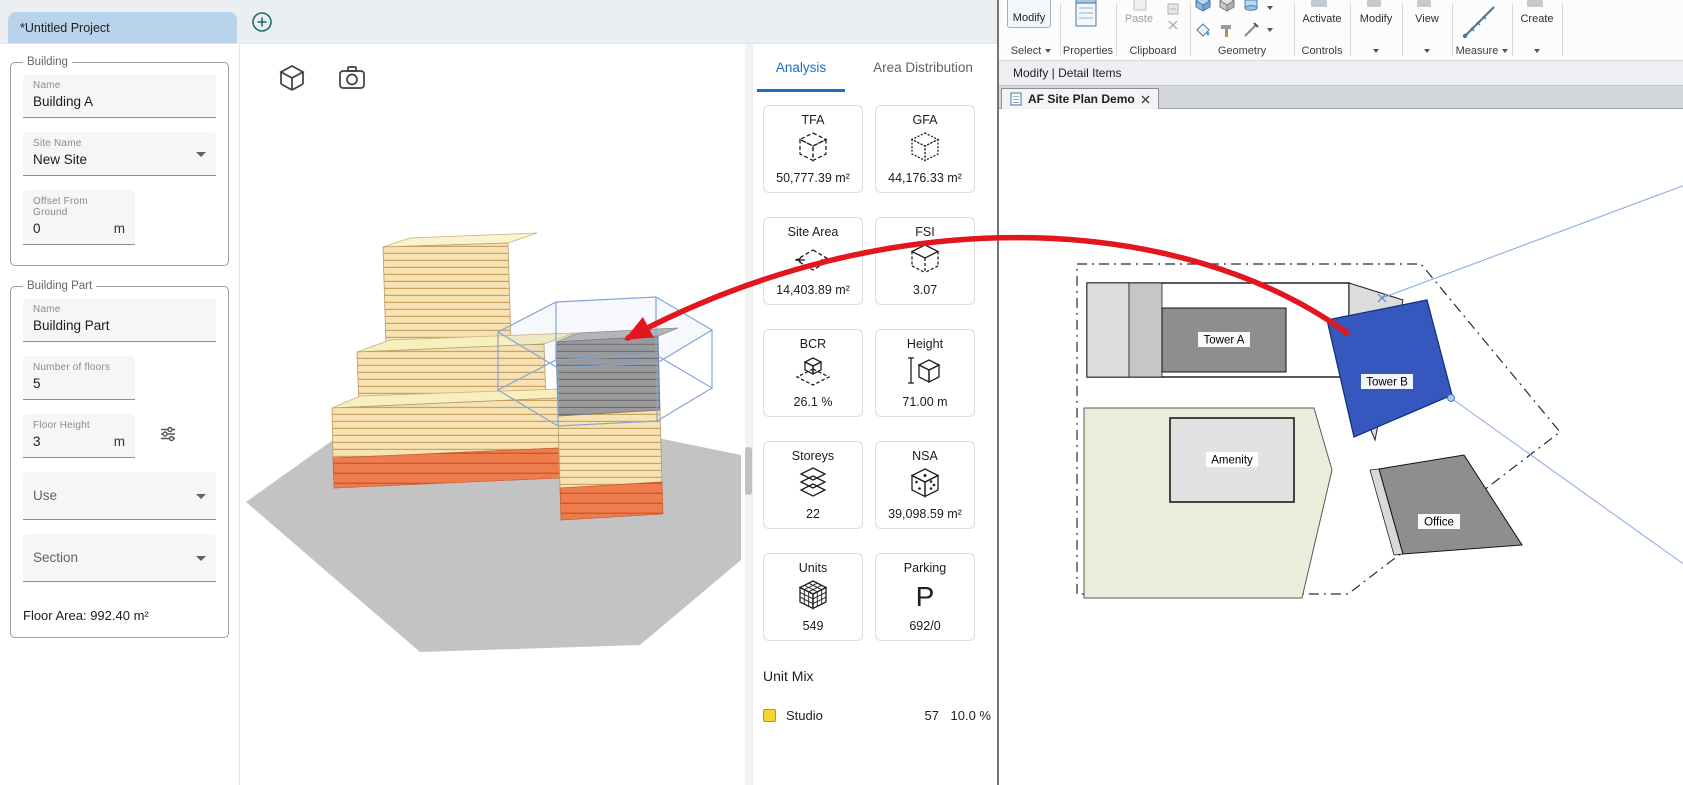 This screenshot has height=785, width=1683. What do you see at coordinates (47, 62) in the screenshot?
I see `building-group-legend: Building` at bounding box center [47, 62].